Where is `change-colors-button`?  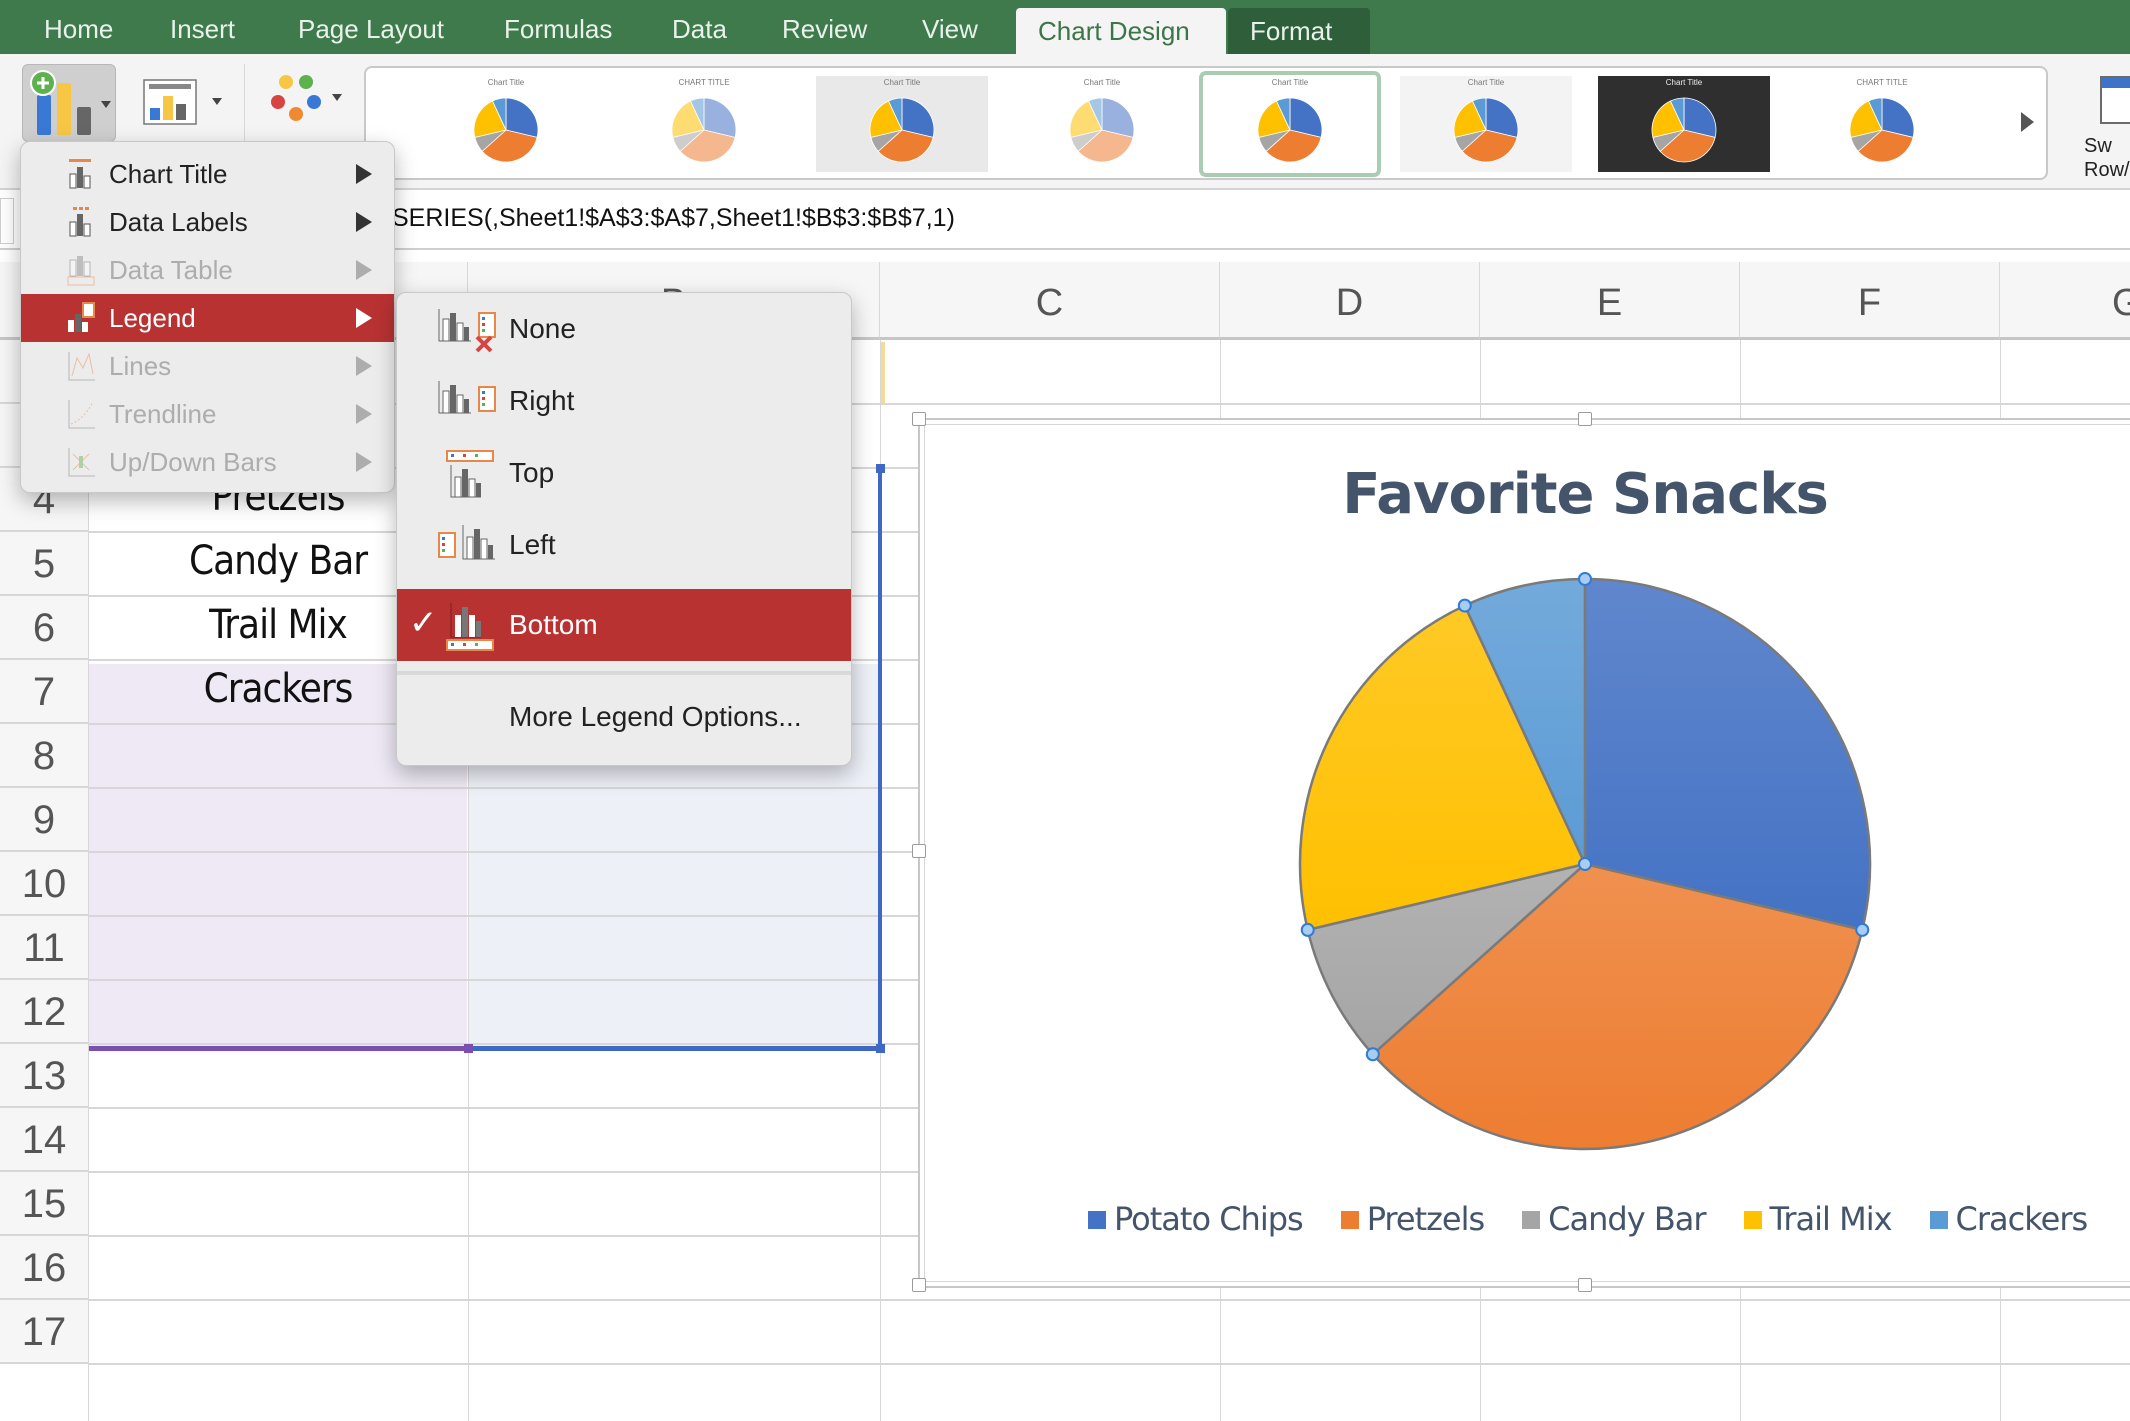 change-colors-button is located at coordinates (313, 107).